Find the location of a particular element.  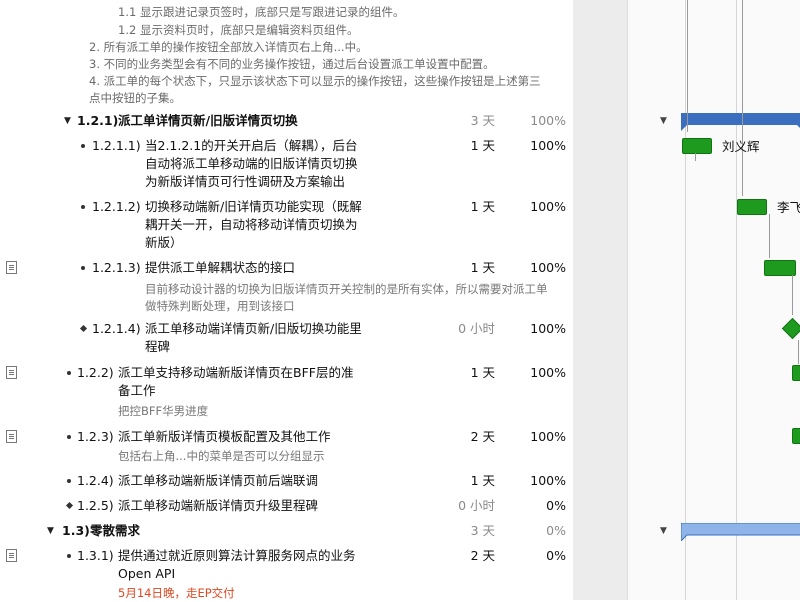

note-line: 点中按钮的子集。 is located at coordinates (135, 98).